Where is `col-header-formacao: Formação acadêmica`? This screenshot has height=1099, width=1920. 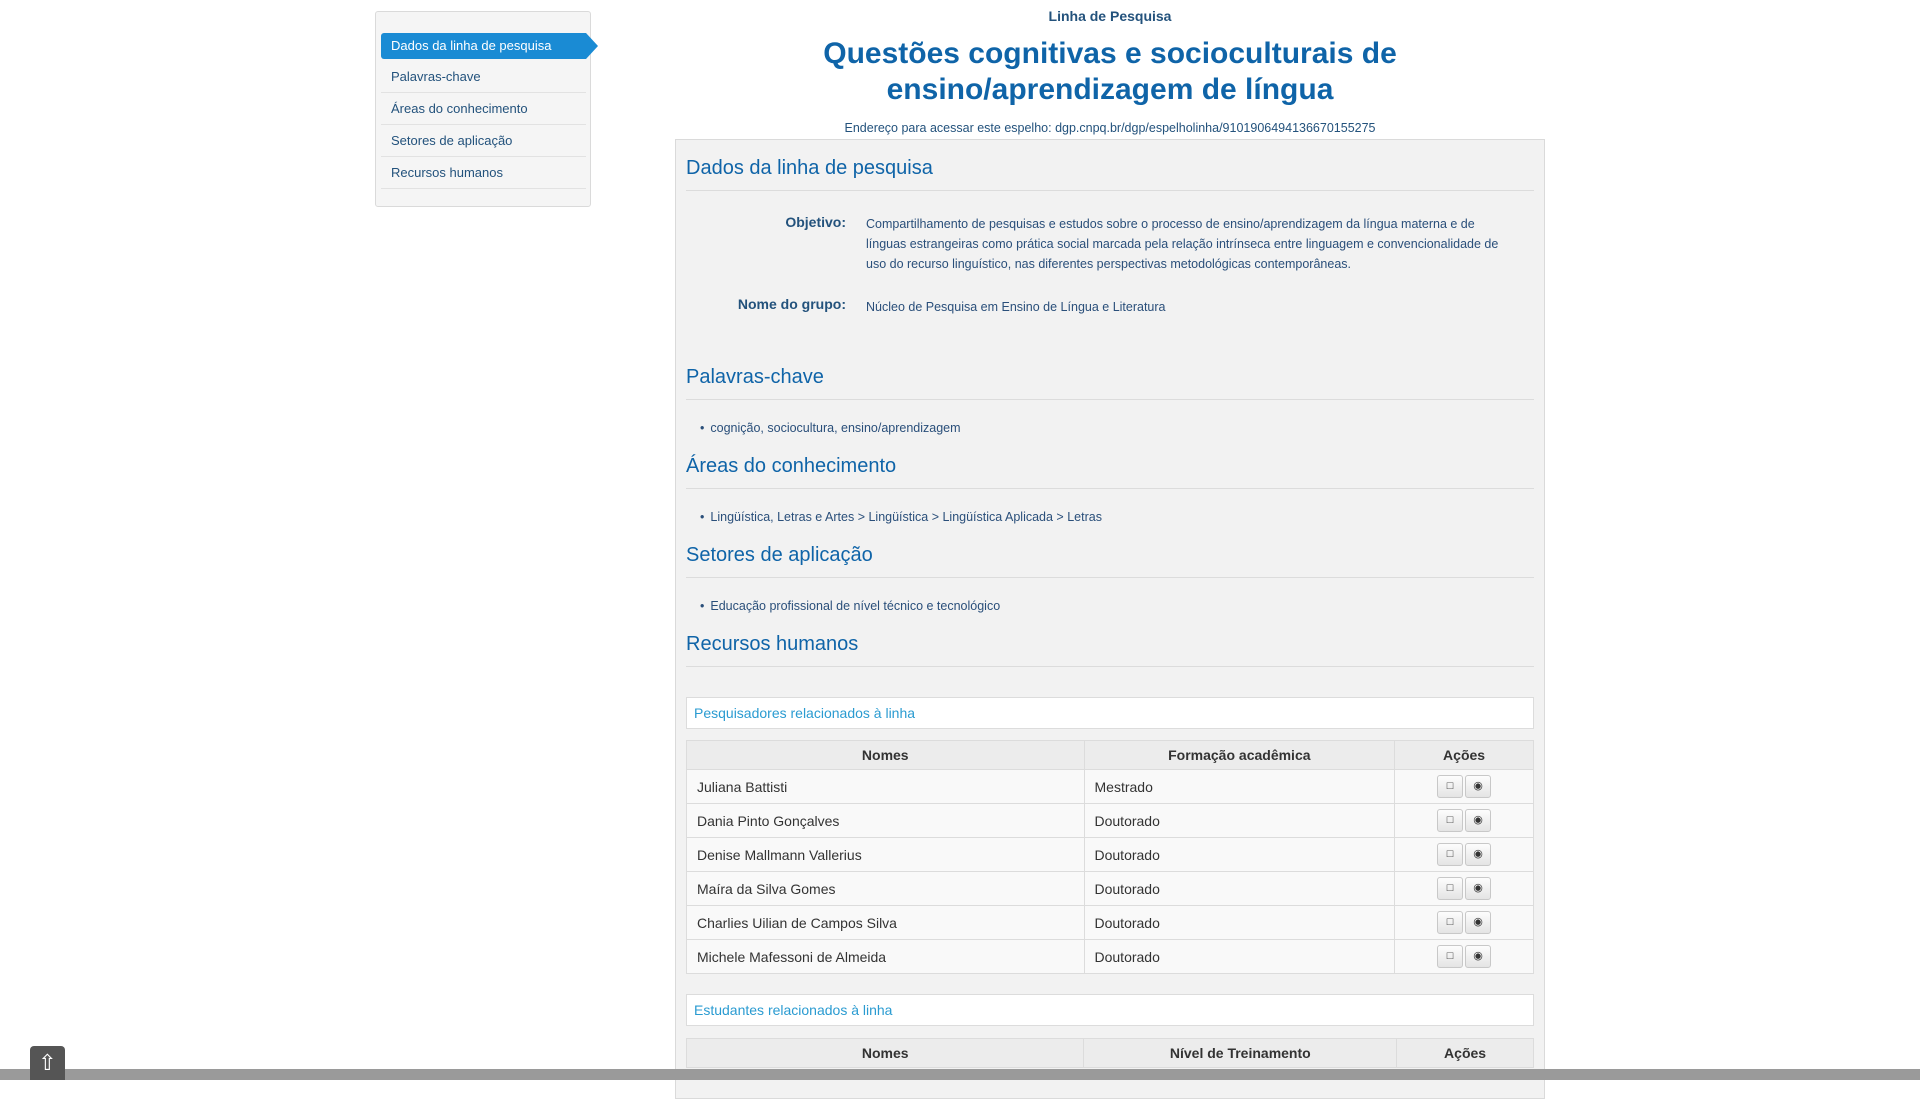
col-header-formacao: Formação acadêmica is located at coordinates (1239, 755).